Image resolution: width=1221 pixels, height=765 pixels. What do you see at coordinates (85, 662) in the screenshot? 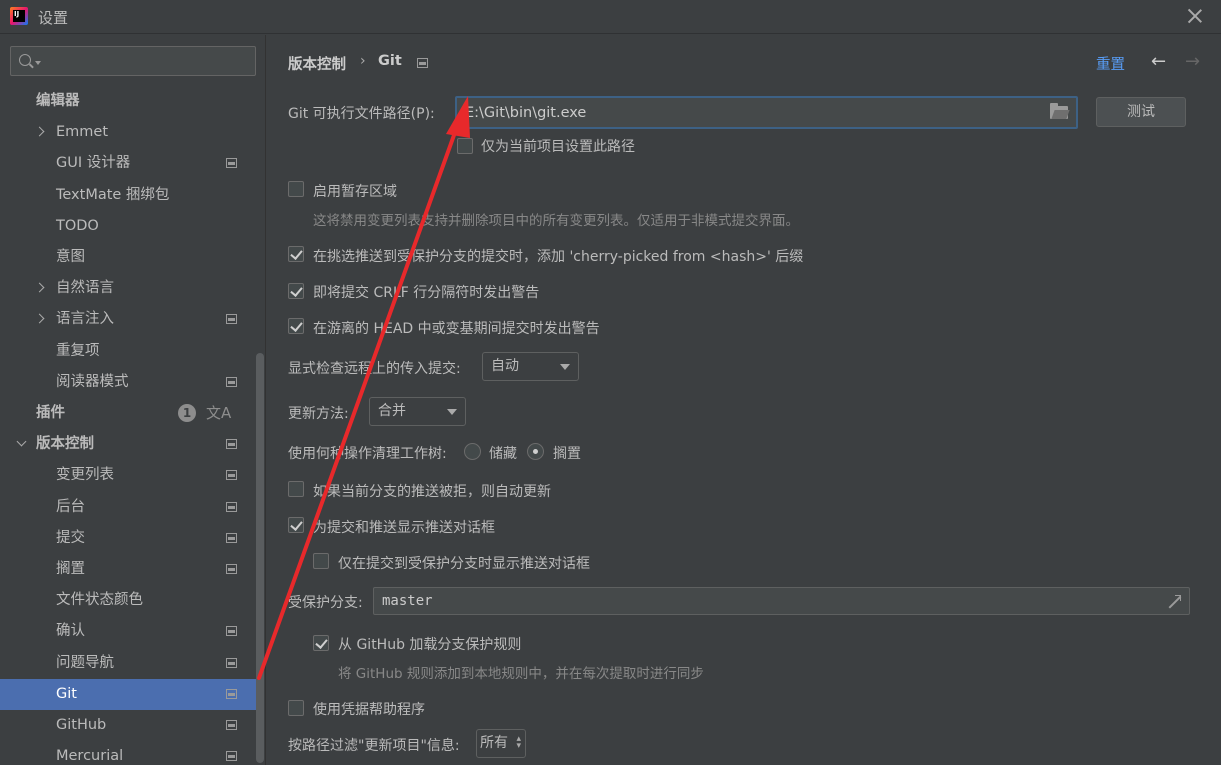
I see `sidebar-item-label: 问题导航` at bounding box center [85, 662].